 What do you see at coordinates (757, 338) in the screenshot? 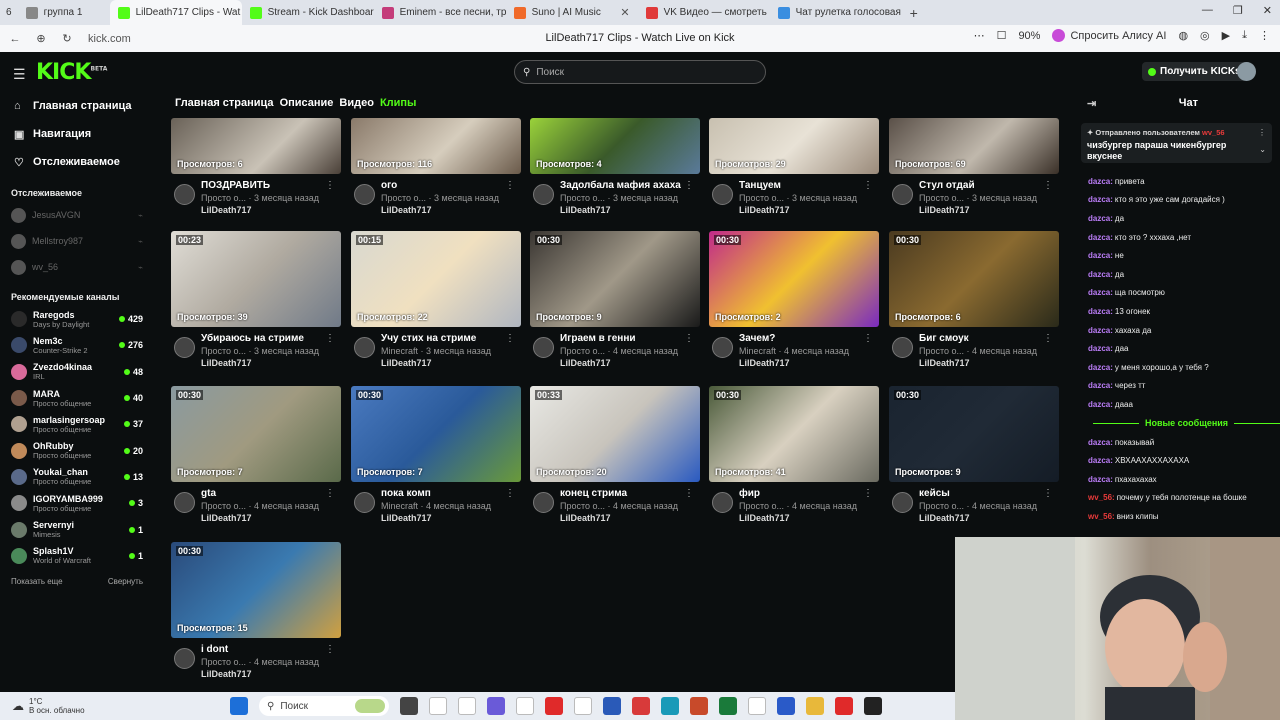
I see `clip-title: Зачем?` at bounding box center [757, 338].